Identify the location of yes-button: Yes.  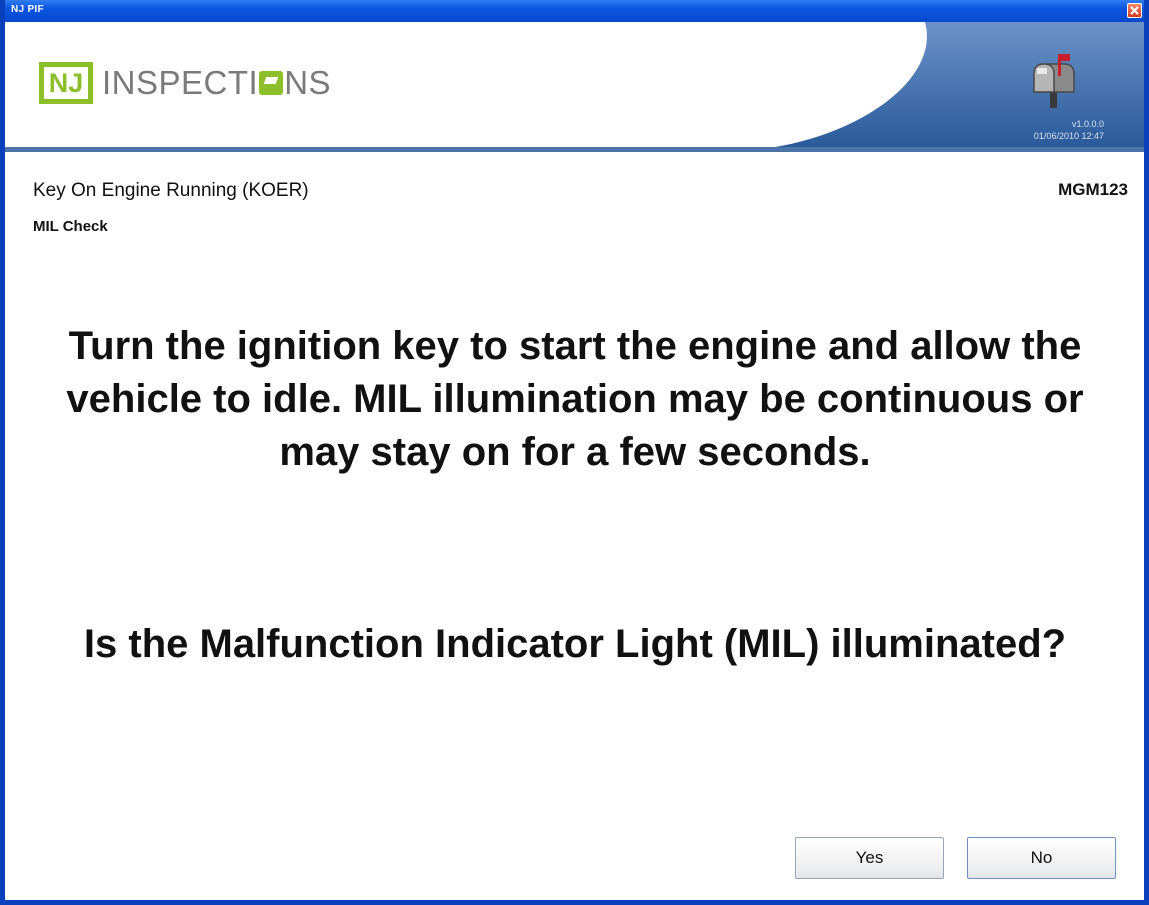
(869, 858).